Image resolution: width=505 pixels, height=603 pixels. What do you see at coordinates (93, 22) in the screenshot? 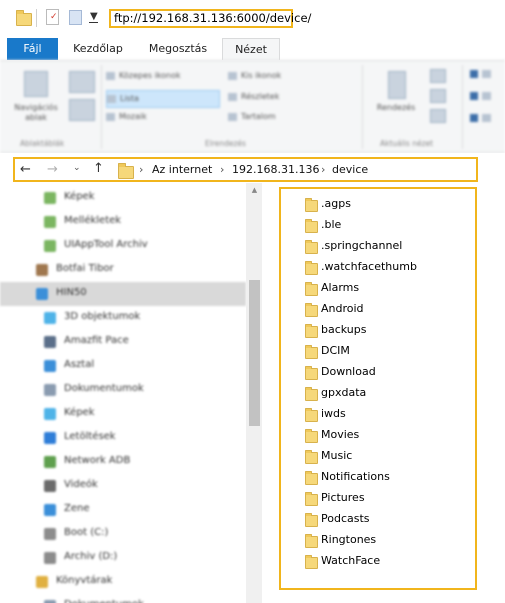
I see `dropdown-underline` at bounding box center [93, 22].